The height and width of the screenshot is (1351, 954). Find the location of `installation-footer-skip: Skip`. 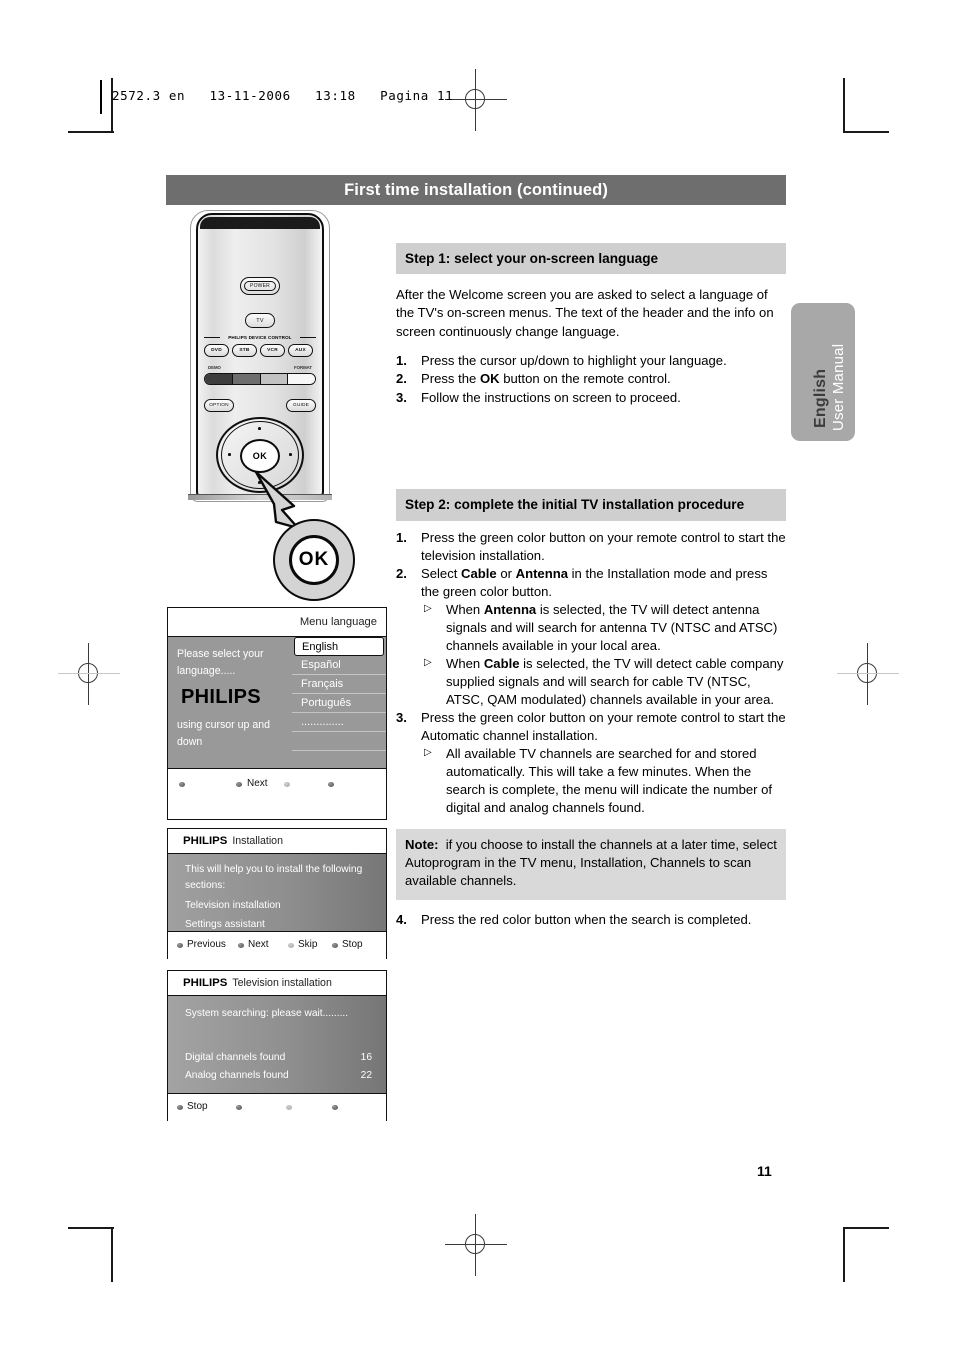

installation-footer-skip: Skip is located at coordinates (307, 944).